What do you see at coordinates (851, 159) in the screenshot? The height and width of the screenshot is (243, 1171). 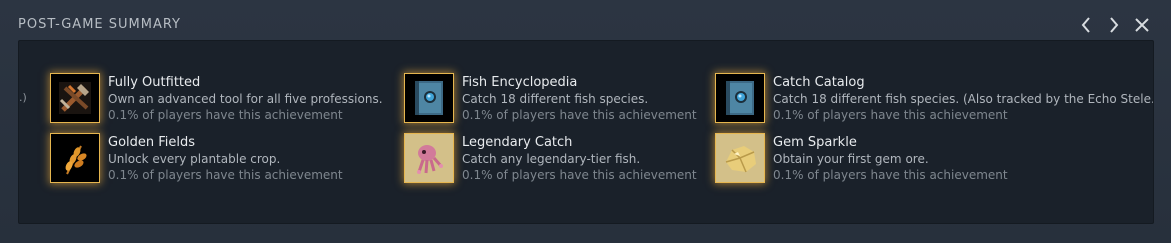 I see `achievement-desc: Obtain your first gem ore.` at bounding box center [851, 159].